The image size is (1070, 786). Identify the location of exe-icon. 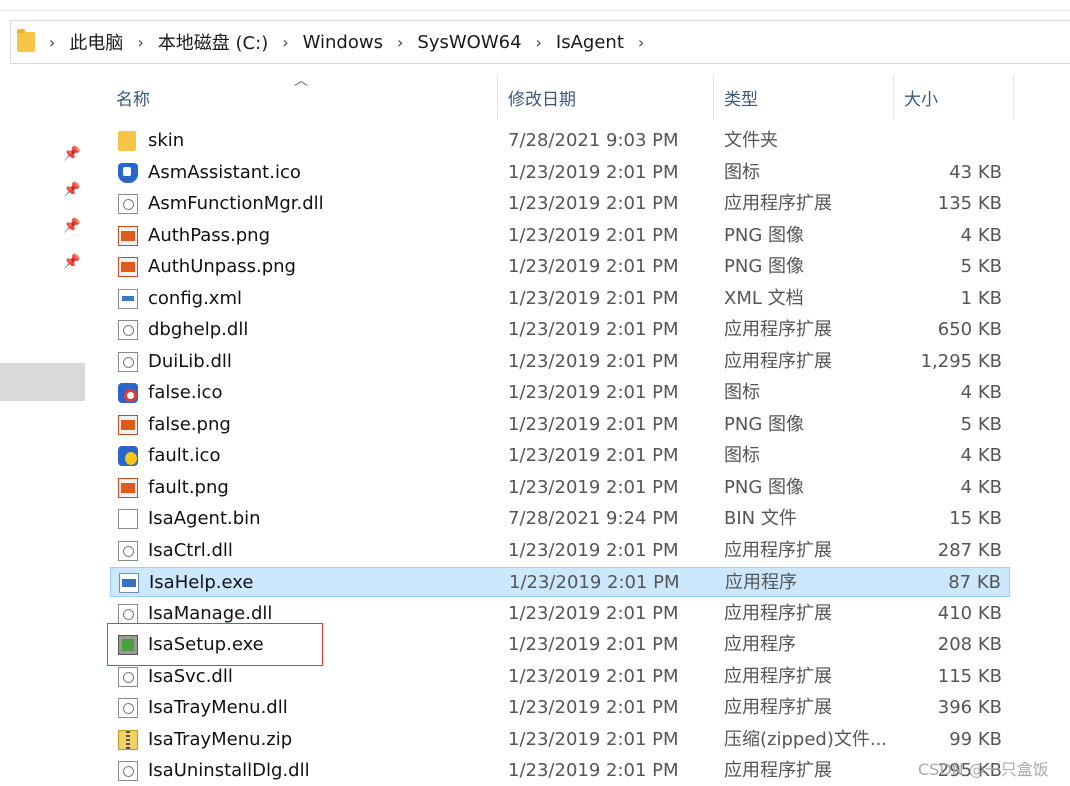
(129, 583).